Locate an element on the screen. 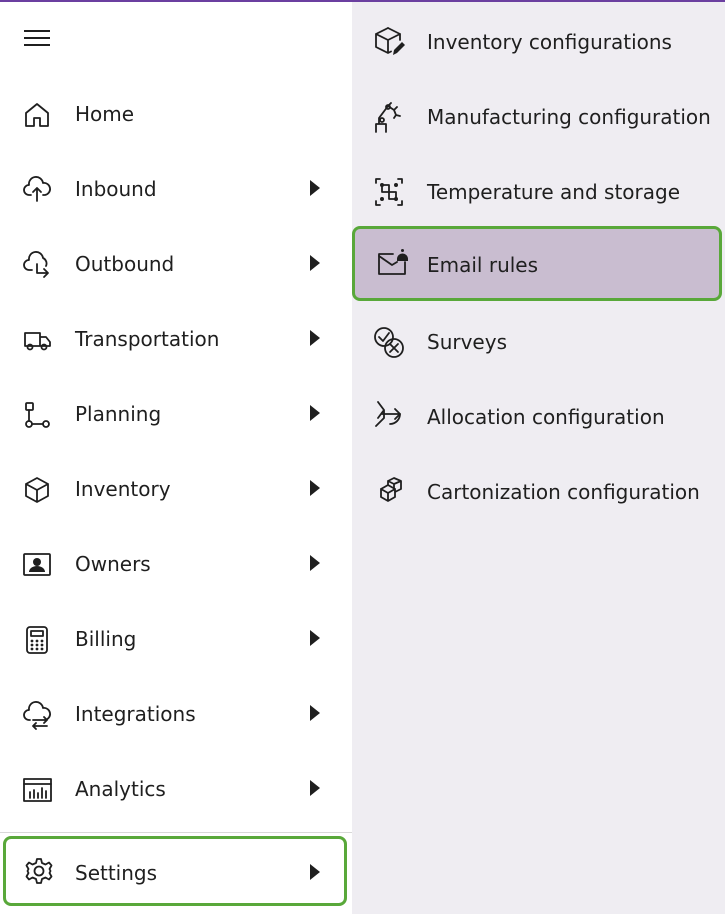 The image size is (725, 914). hamburger-icon is located at coordinates (37, 38).